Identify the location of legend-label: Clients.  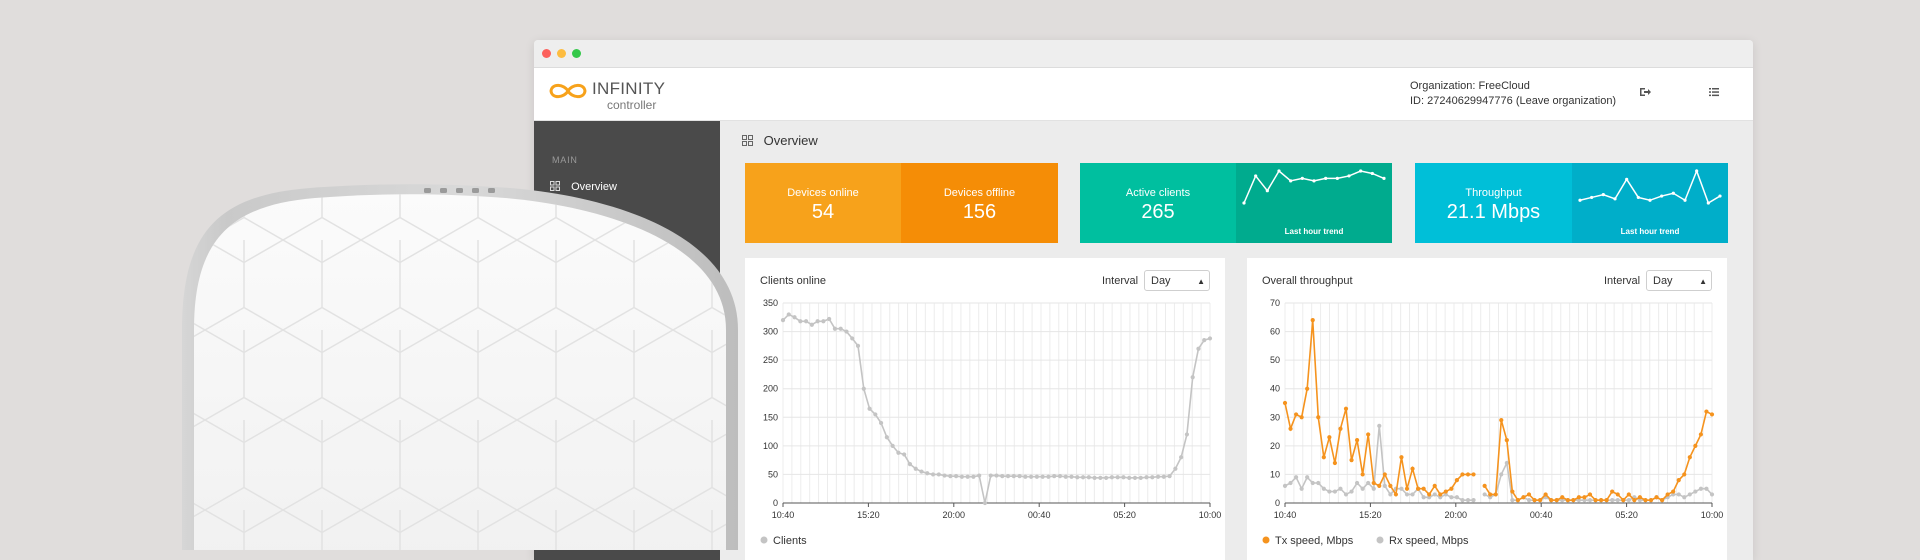
(790, 541).